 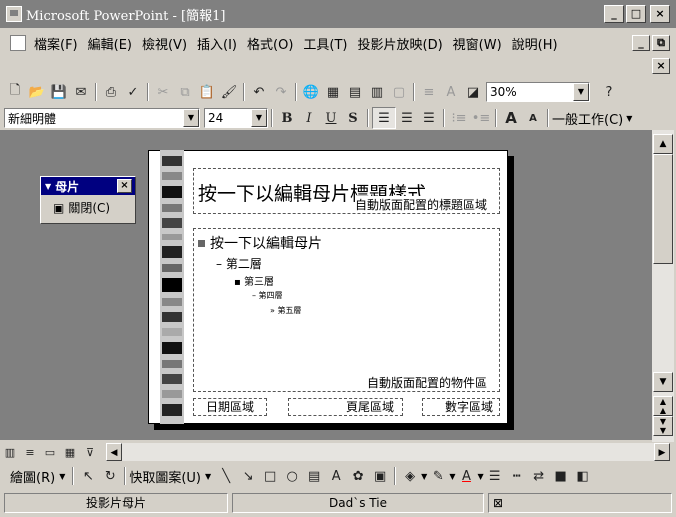 What do you see at coordinates (661, 43) in the screenshot?
I see `doc-restore-button: ⧉` at bounding box center [661, 43].